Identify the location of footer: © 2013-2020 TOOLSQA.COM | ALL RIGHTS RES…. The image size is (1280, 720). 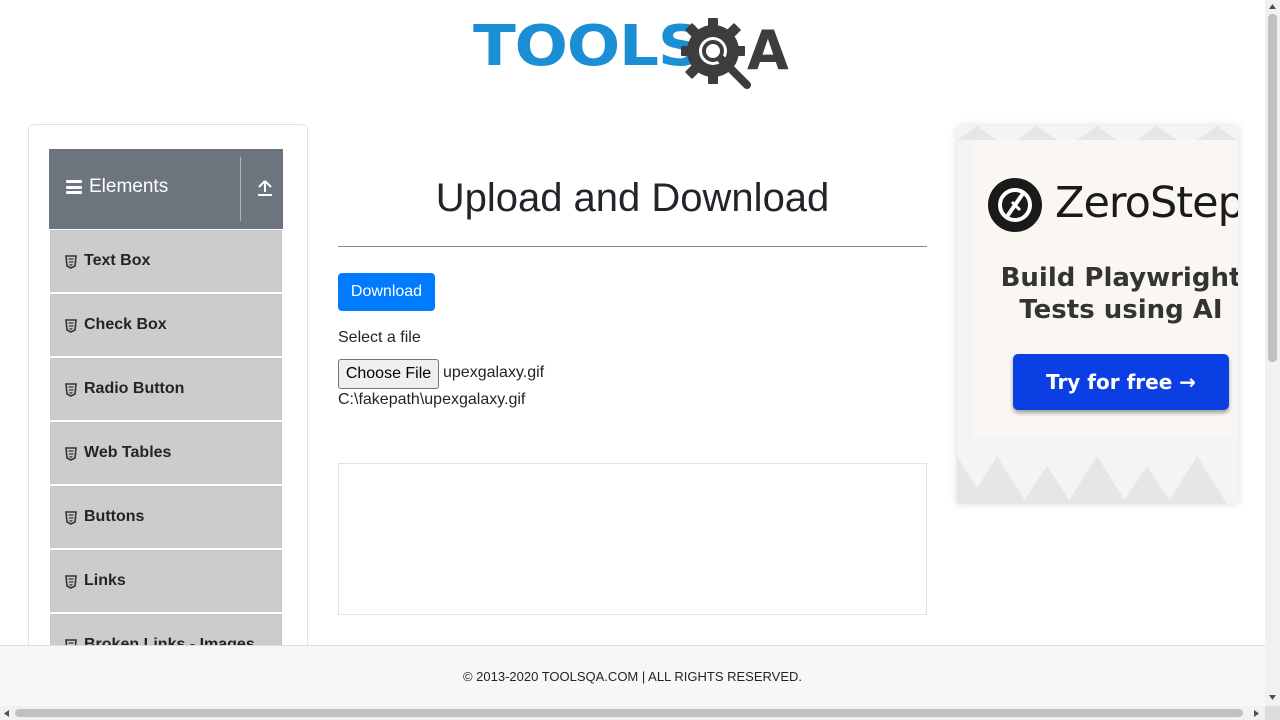
(632, 676).